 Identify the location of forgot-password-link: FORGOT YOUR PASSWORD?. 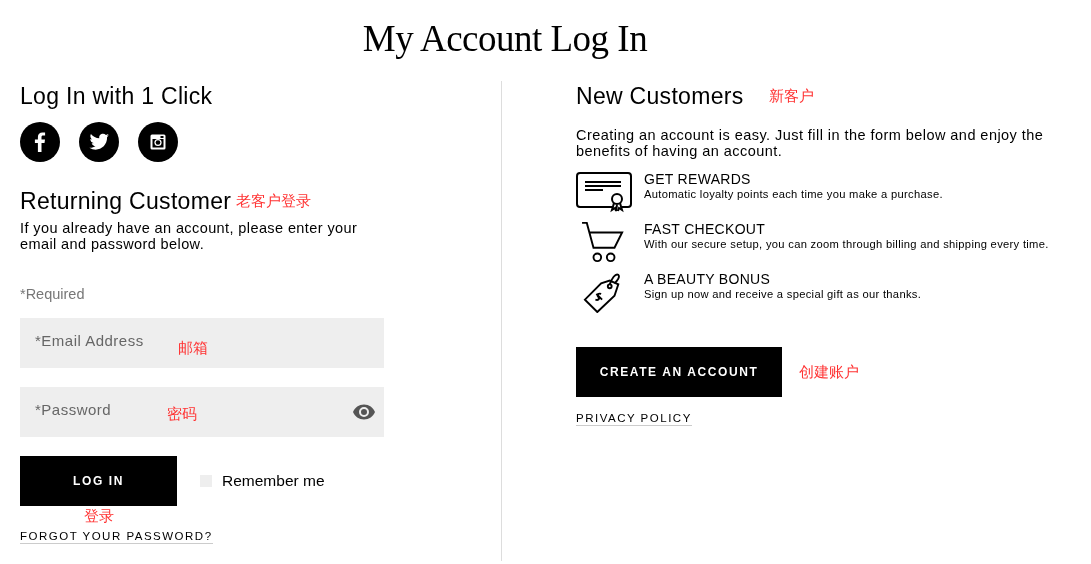
(116, 536).